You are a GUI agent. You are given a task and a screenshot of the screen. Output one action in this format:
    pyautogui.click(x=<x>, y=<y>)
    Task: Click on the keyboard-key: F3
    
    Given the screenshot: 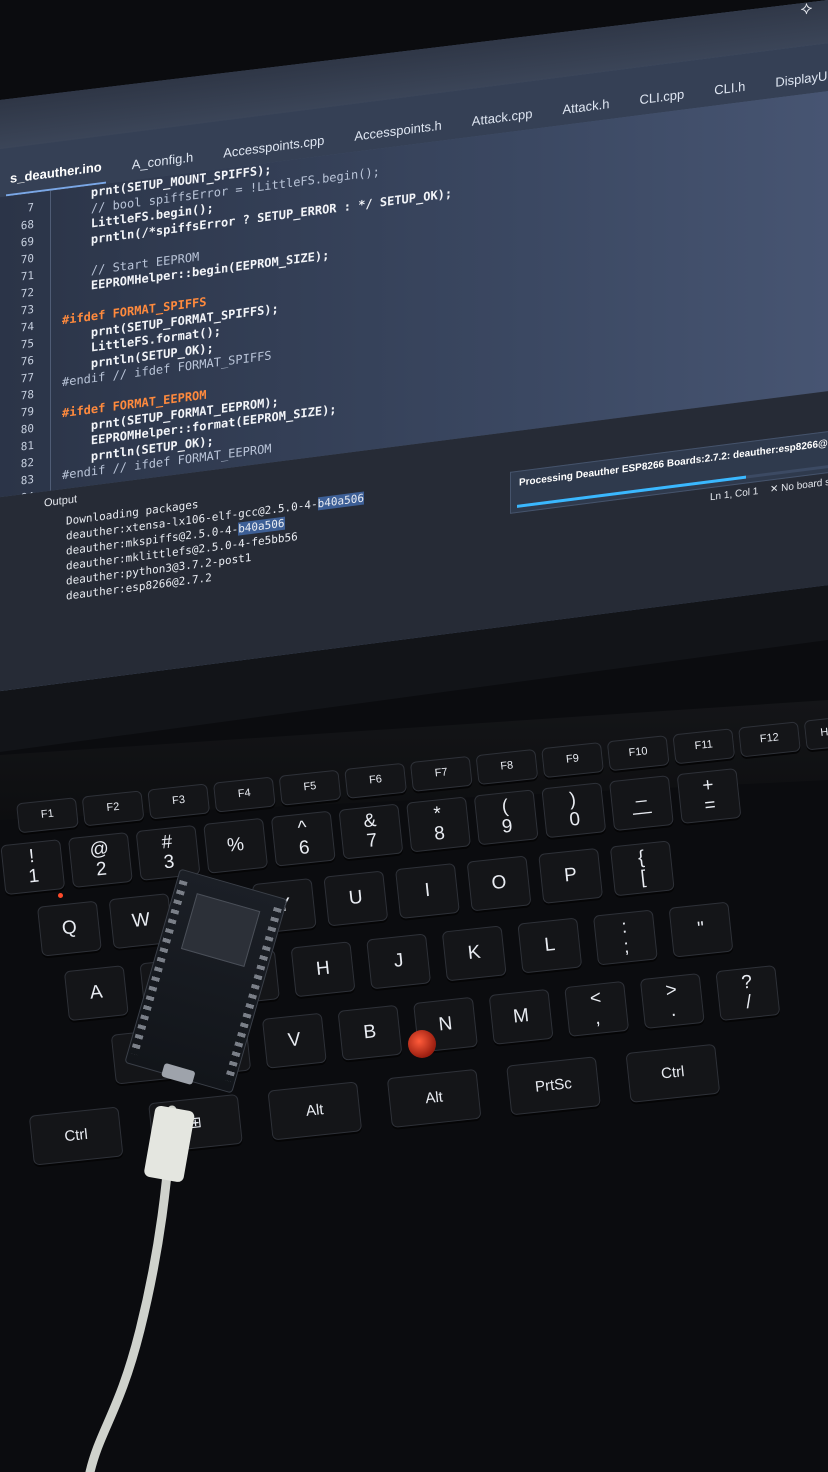 What is the action you would take?
    pyautogui.click(x=179, y=801)
    